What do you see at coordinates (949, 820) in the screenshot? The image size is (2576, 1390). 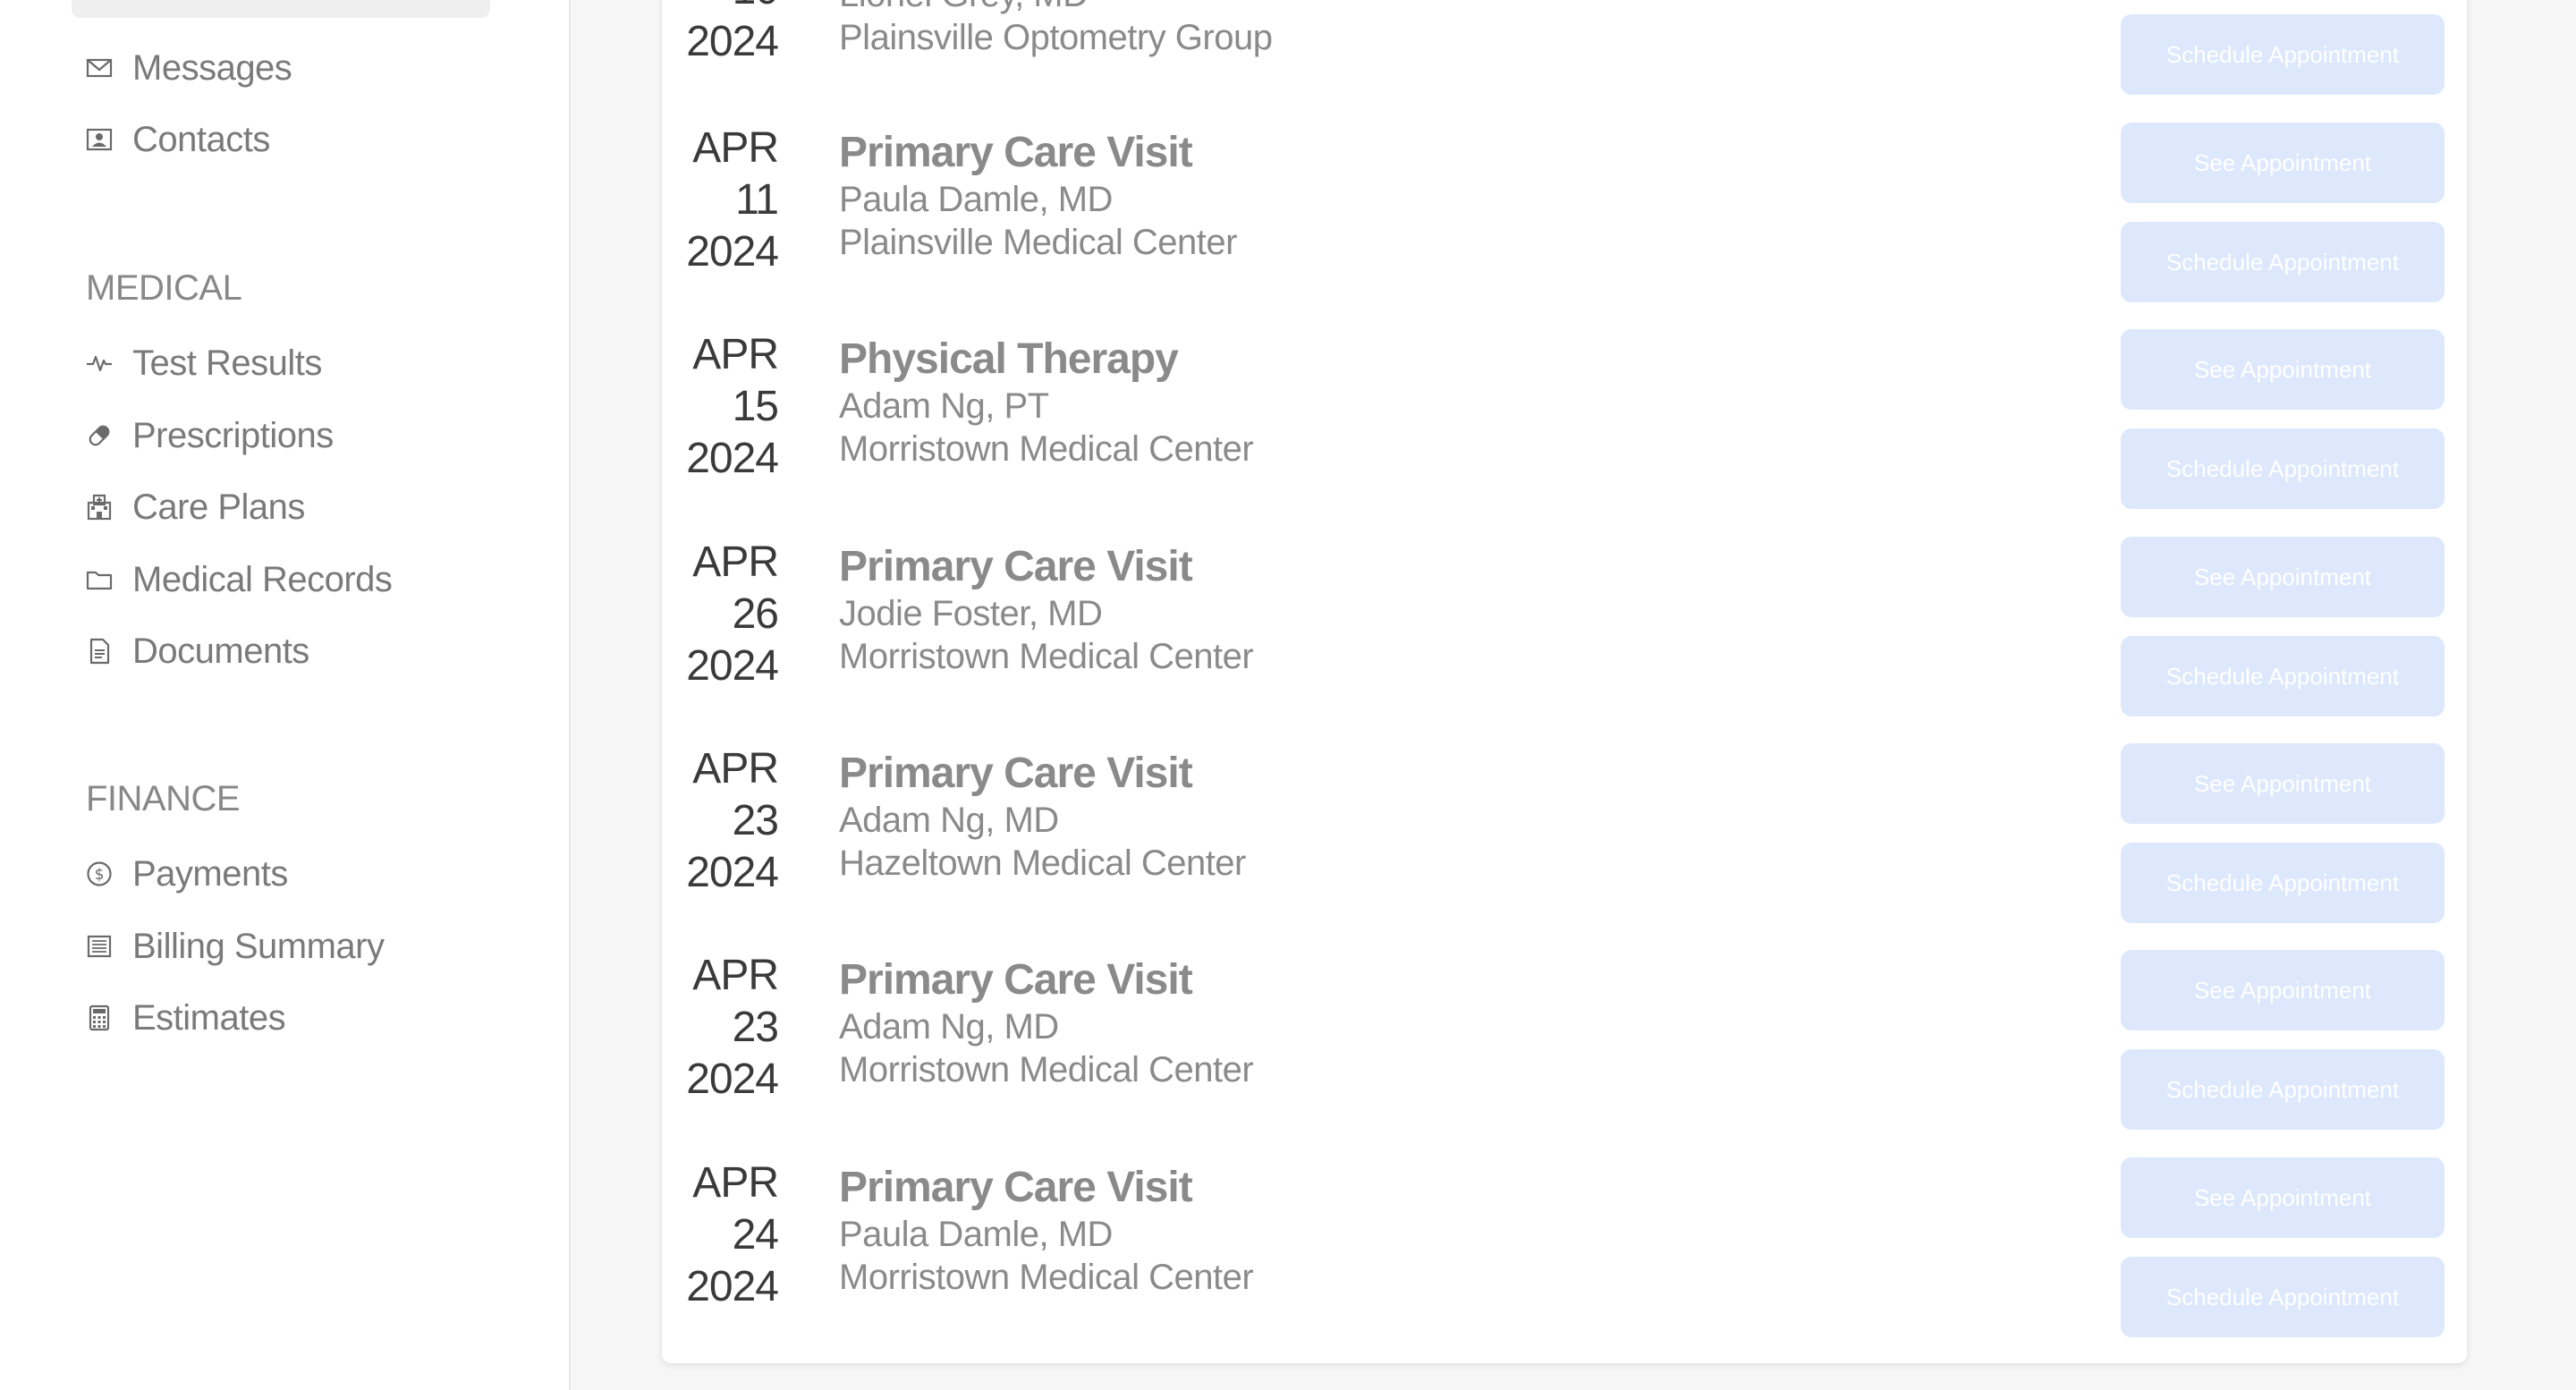 I see `appointment-provider: Adam Ng, MD` at bounding box center [949, 820].